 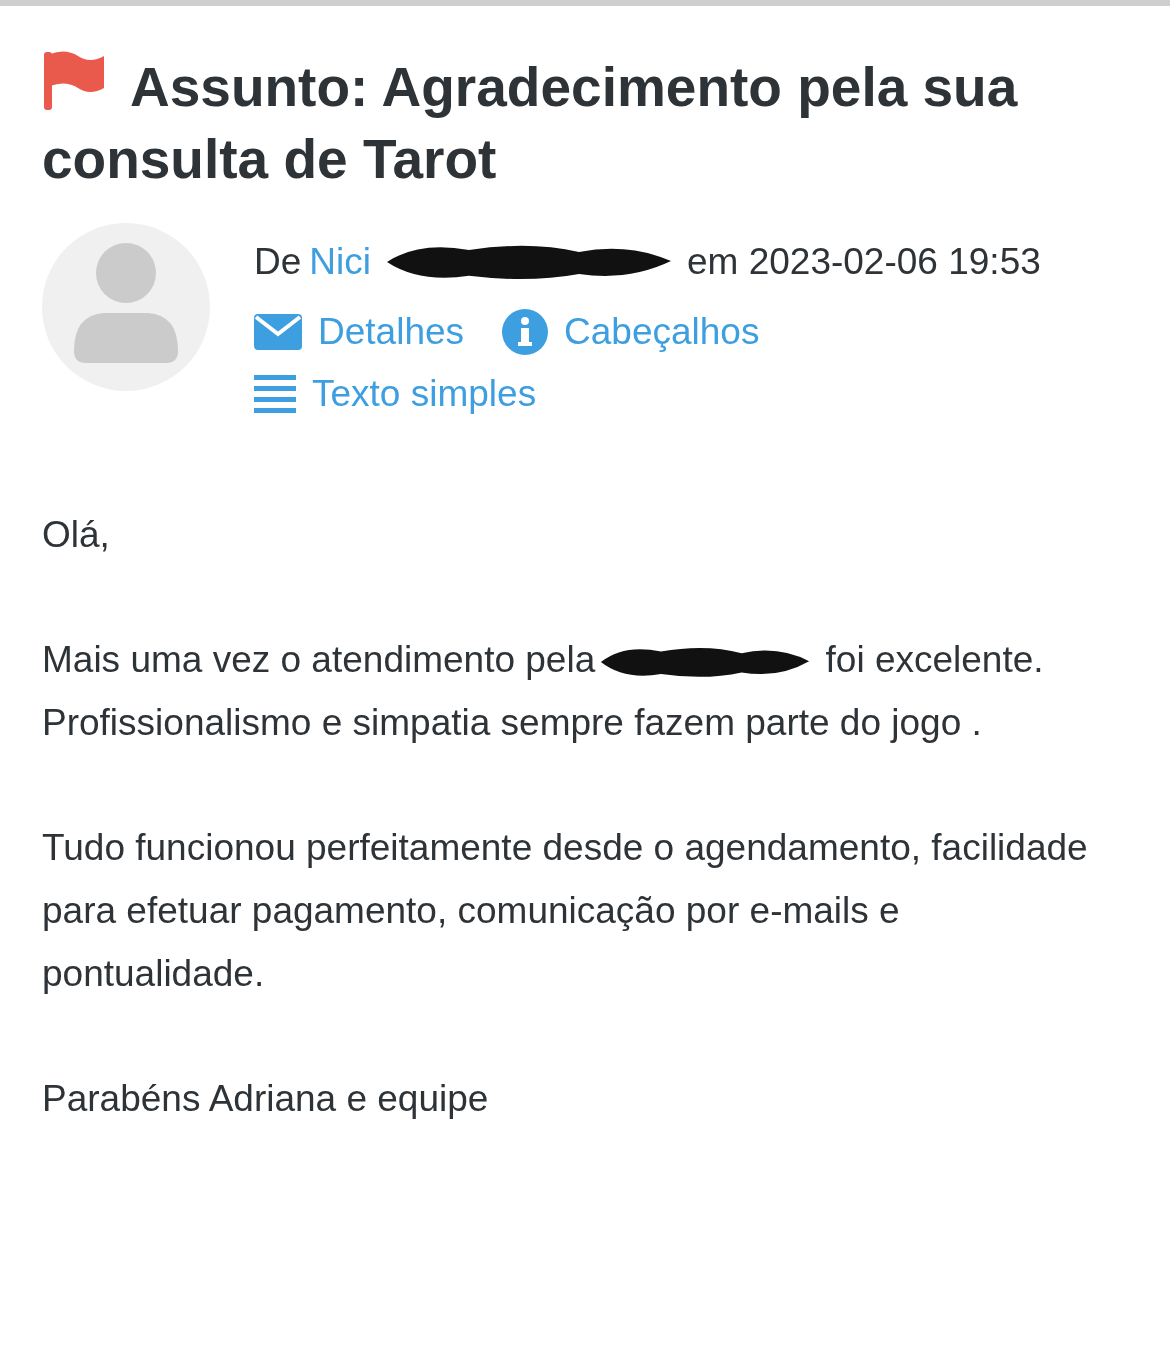 What do you see at coordinates (340, 262) in the screenshot?
I see `sender-link: Nici` at bounding box center [340, 262].